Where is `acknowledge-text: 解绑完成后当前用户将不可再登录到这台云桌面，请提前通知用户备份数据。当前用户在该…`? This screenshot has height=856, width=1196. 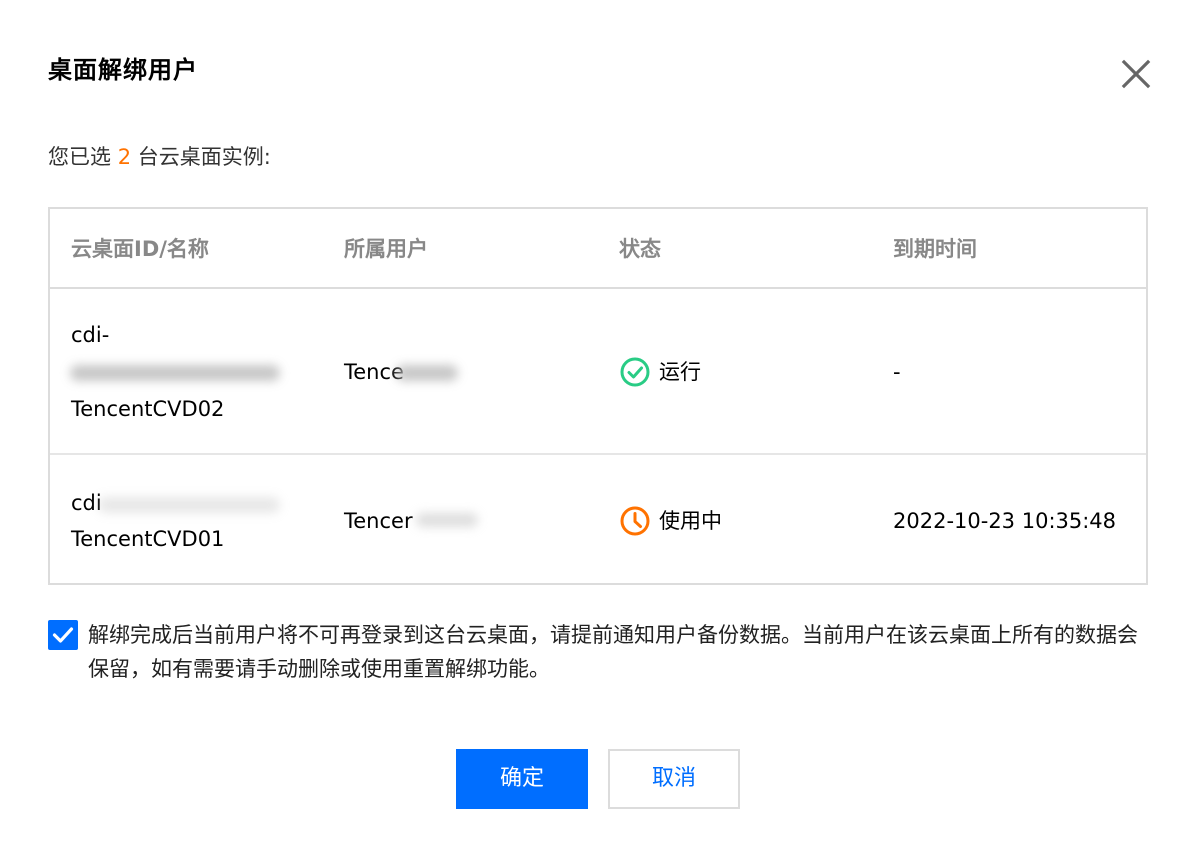
acknowledge-text: 解绑完成后当前用户将不可再登录到这台云桌面，请提前通知用户备份数据。当前用户在该… is located at coordinates (613, 652).